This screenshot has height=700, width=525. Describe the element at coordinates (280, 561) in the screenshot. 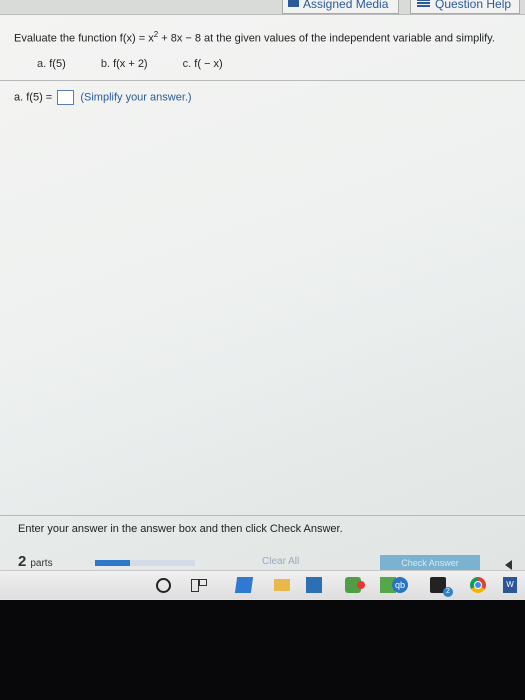

I see `clear-all-button: Clear All` at that location.